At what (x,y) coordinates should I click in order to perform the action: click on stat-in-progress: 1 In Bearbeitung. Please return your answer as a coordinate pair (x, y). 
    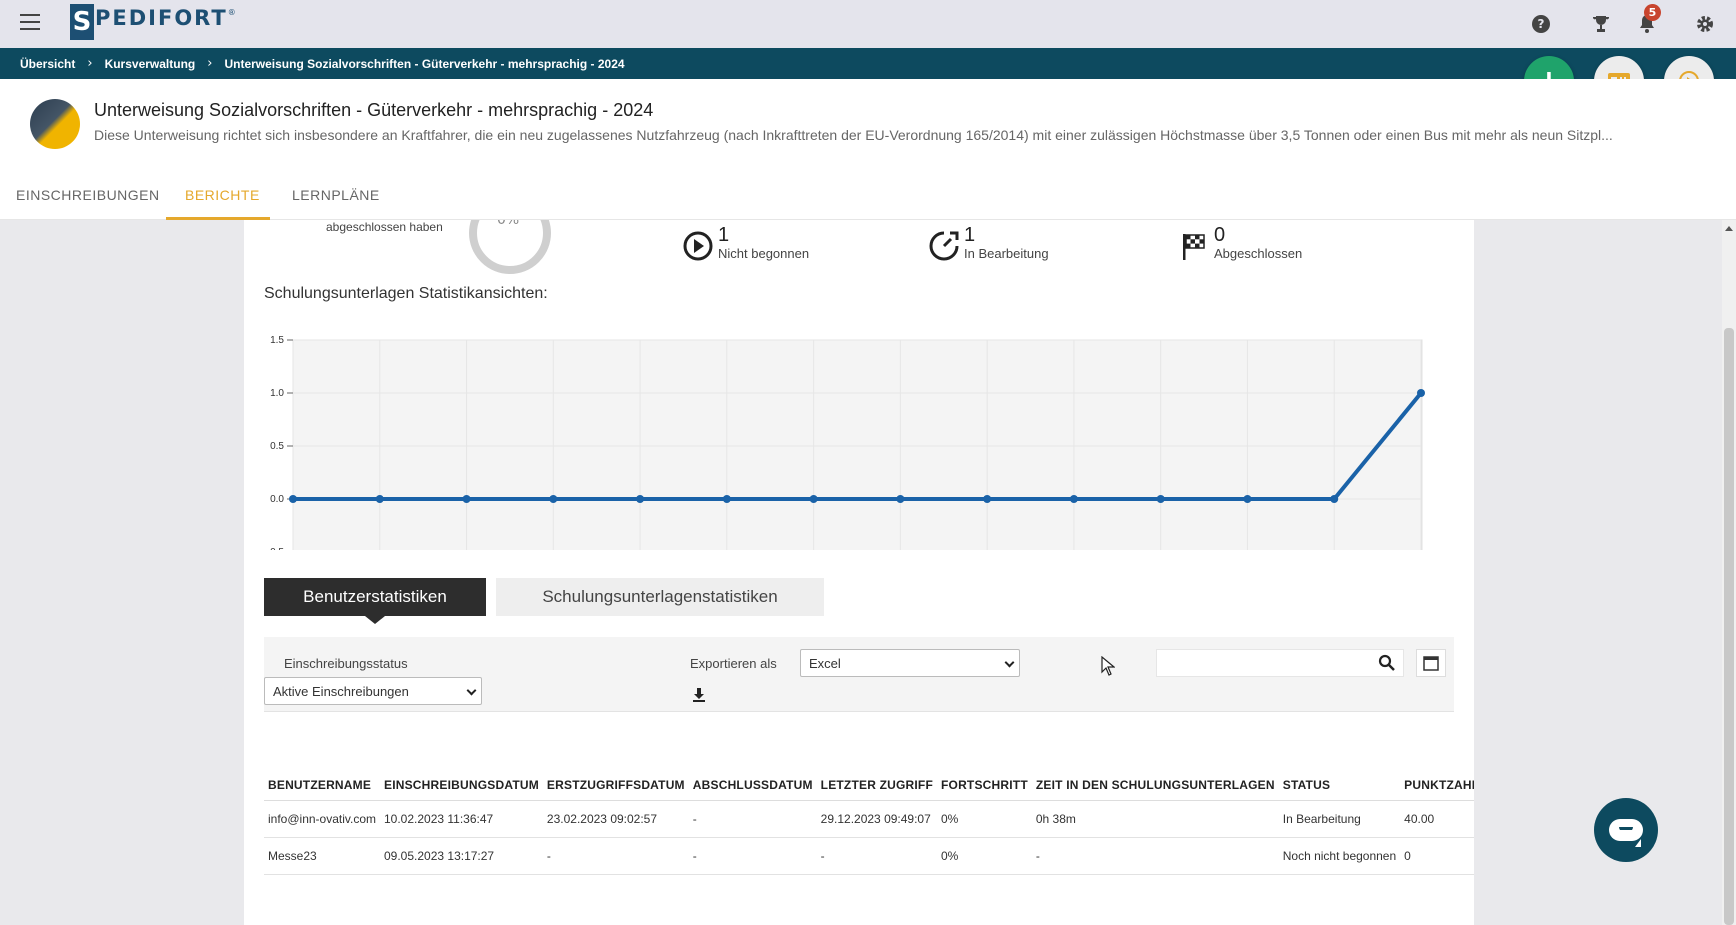
    Looking at the image, I should click on (988, 243).